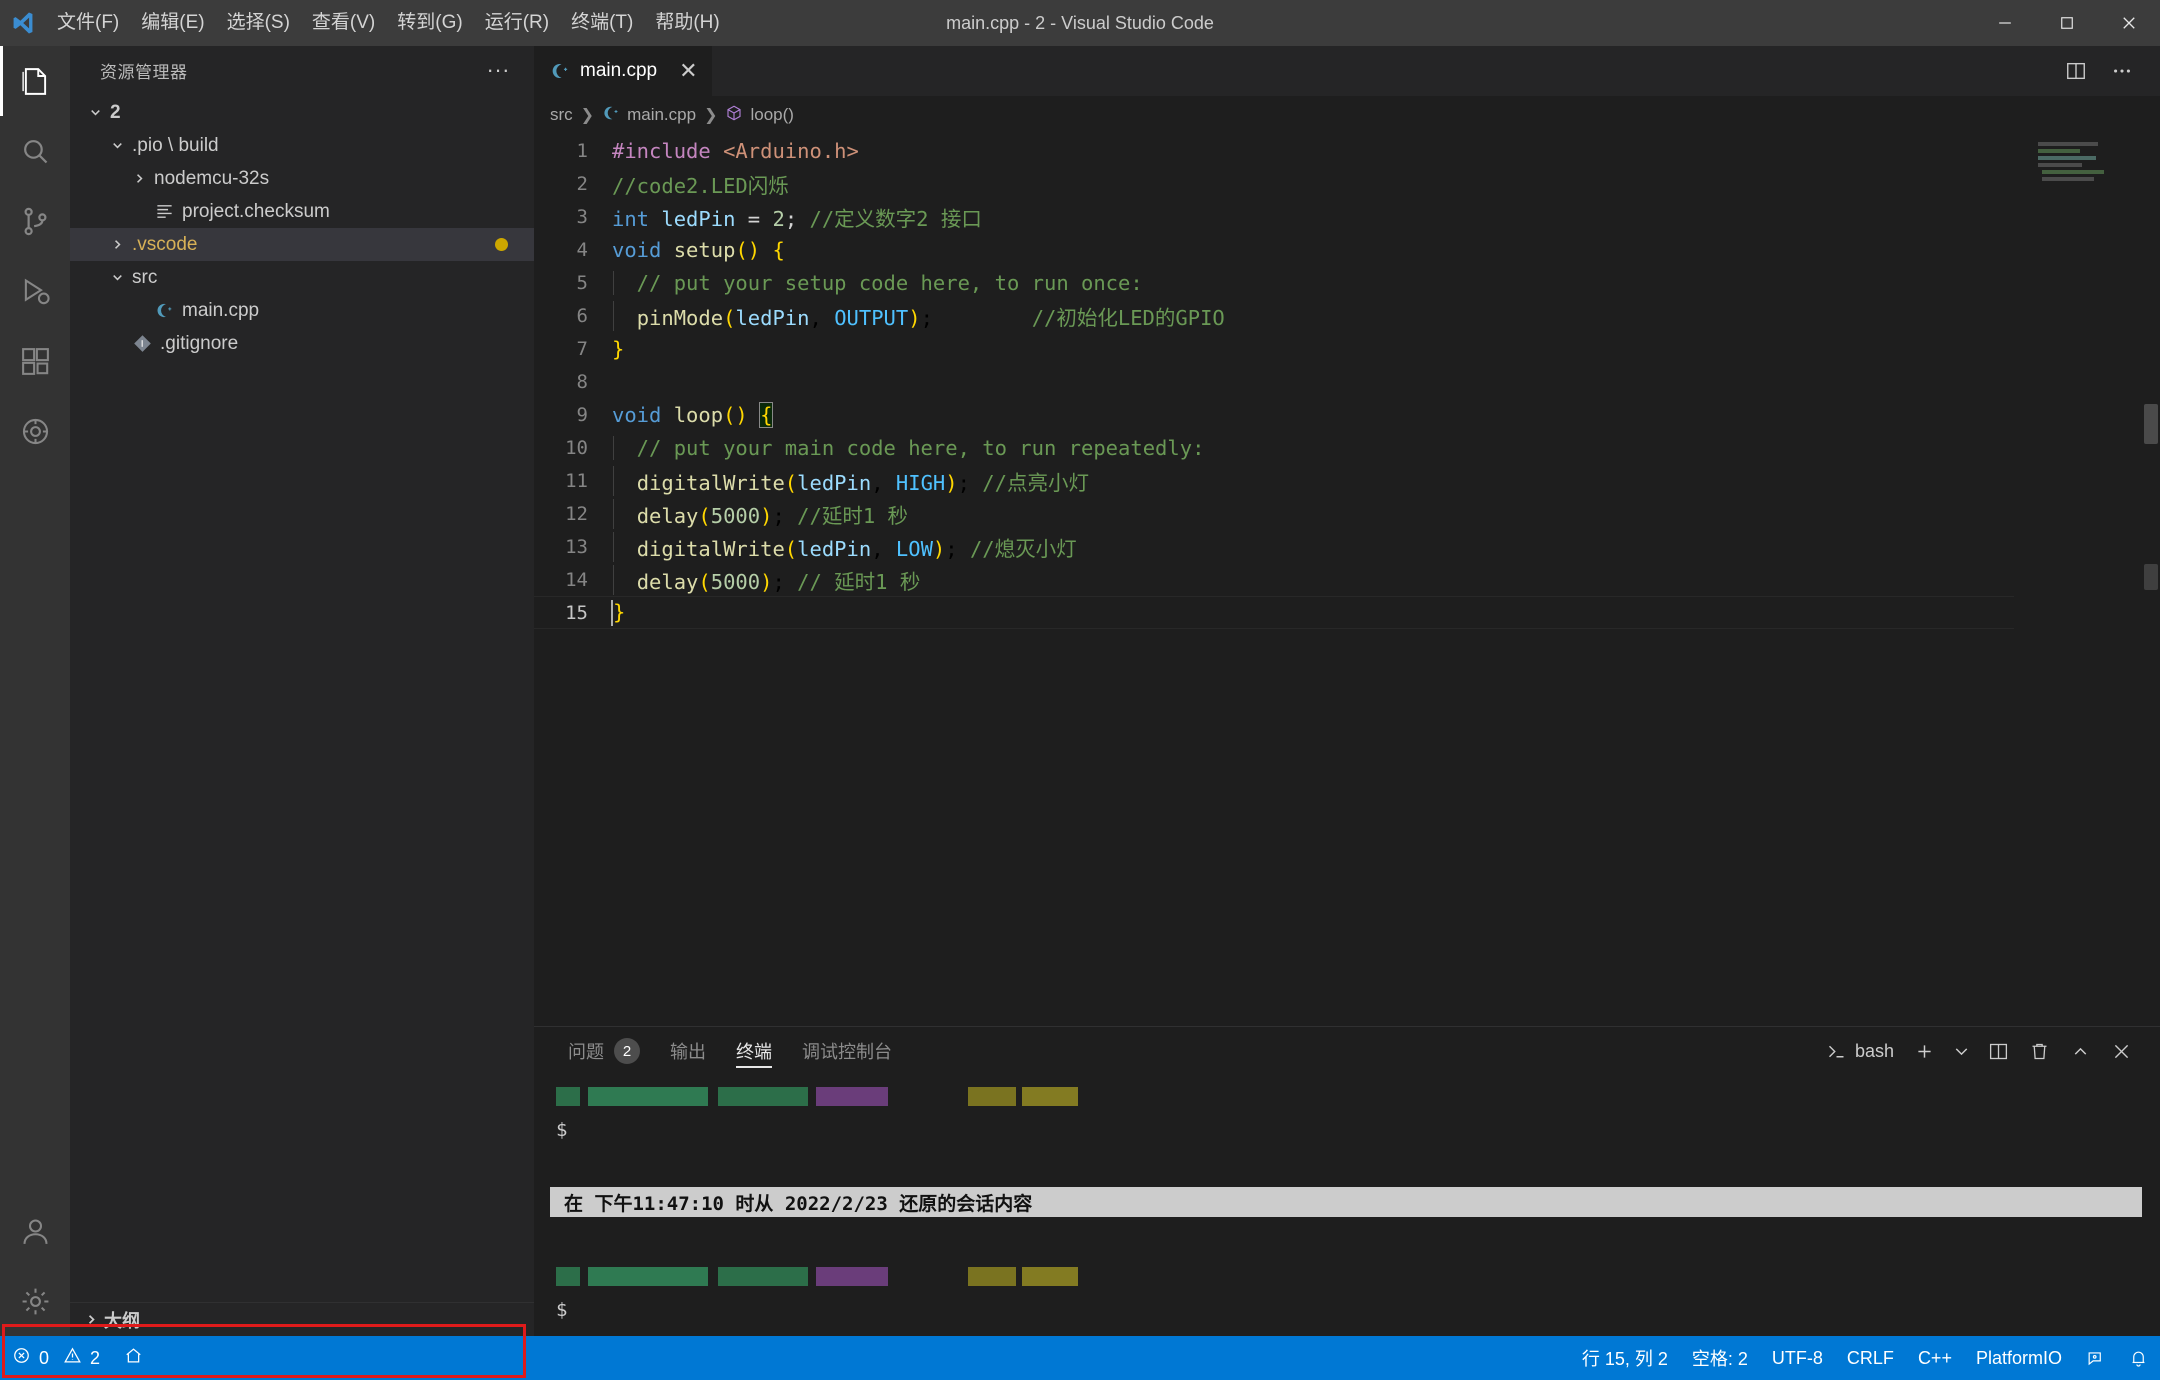 This screenshot has width=2160, height=1380. I want to click on tree-item-vscode: .vscode, so click(302, 244).